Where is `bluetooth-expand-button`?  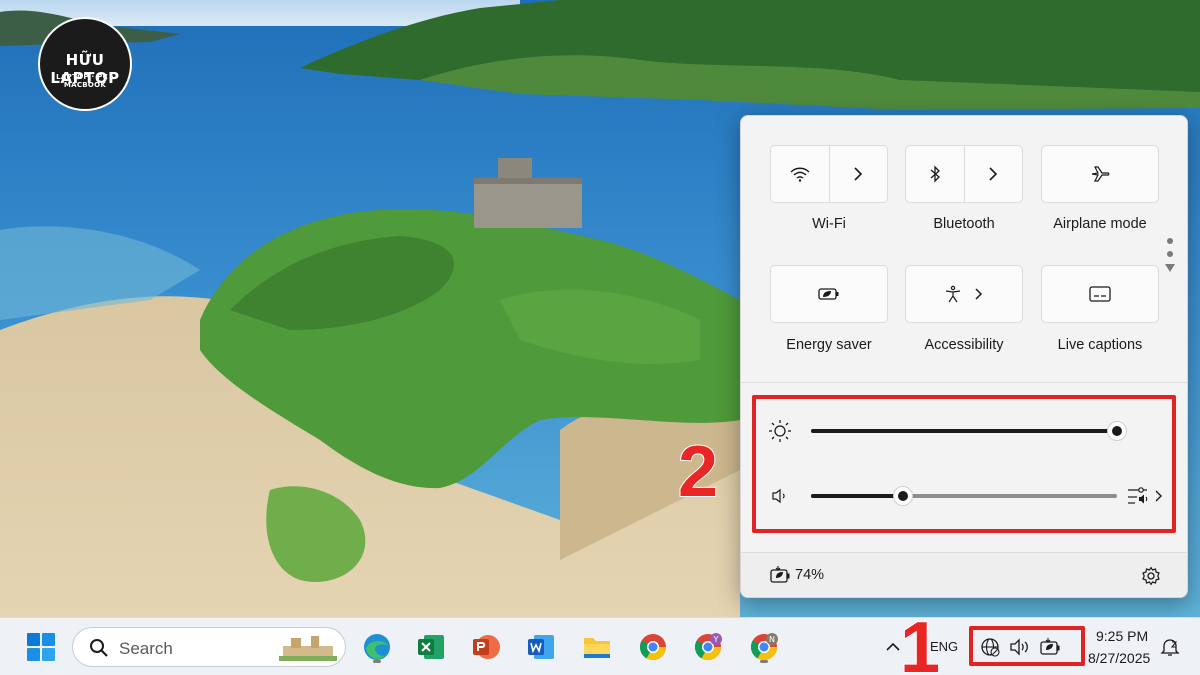 bluetooth-expand-button is located at coordinates (992, 174).